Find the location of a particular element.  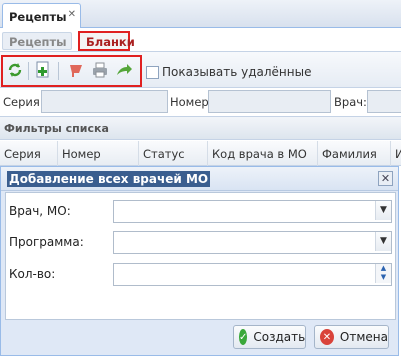

number-label: Номер: is located at coordinates (191, 102).